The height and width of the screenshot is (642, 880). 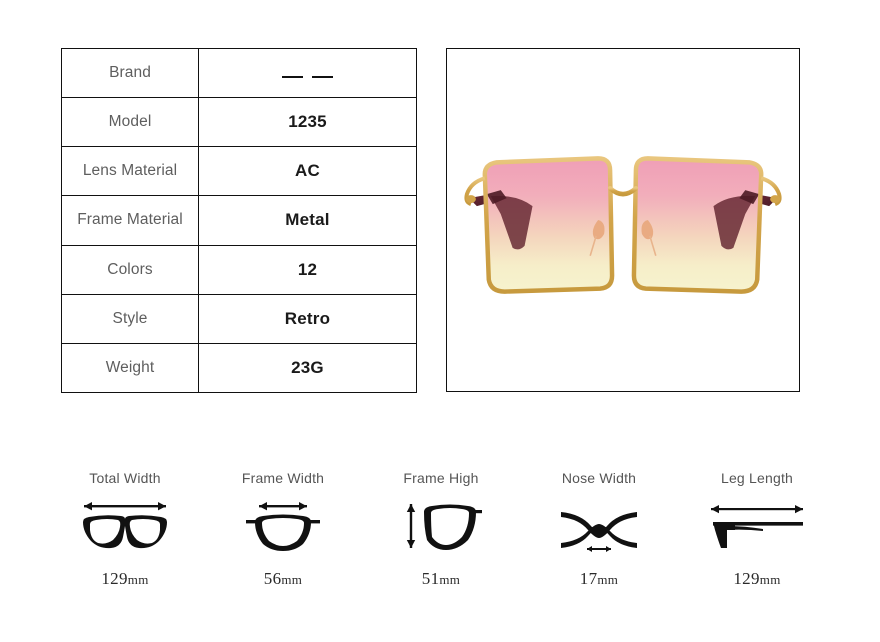 What do you see at coordinates (130, 171) in the screenshot?
I see `spec-label-lens-material: Lens Material` at bounding box center [130, 171].